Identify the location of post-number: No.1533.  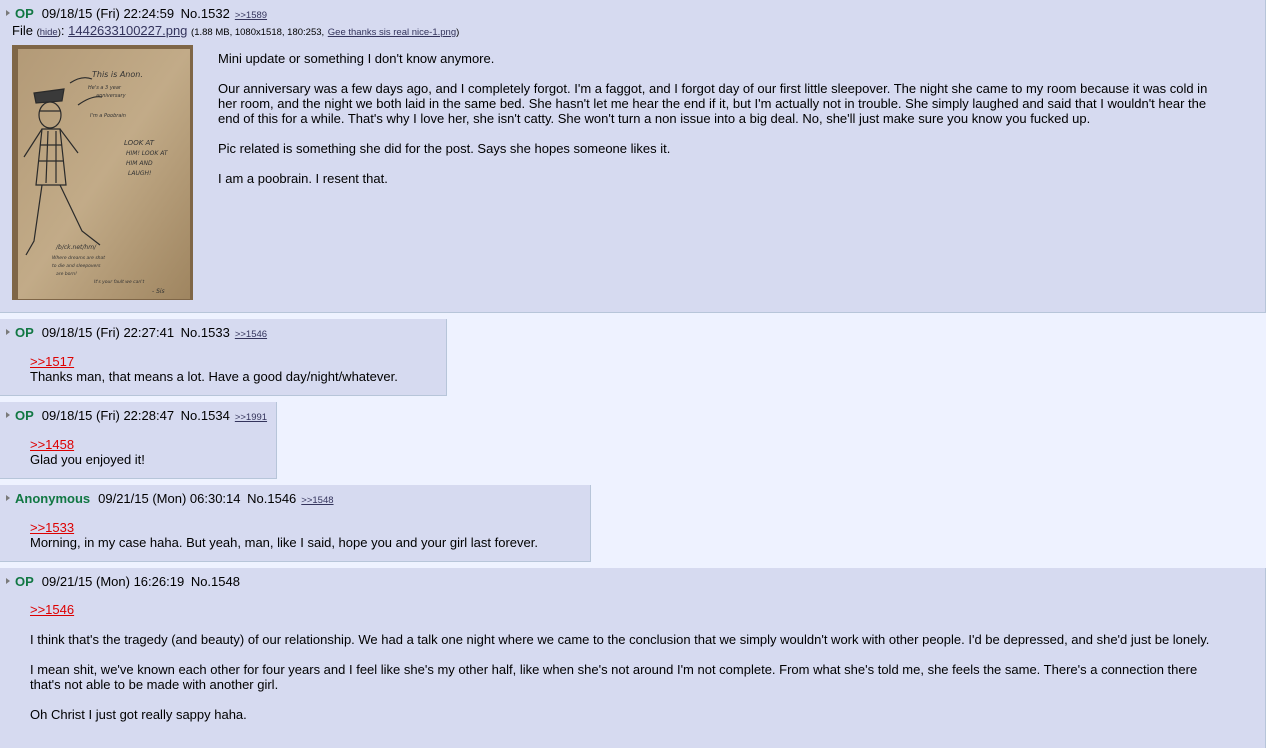
(205, 332).